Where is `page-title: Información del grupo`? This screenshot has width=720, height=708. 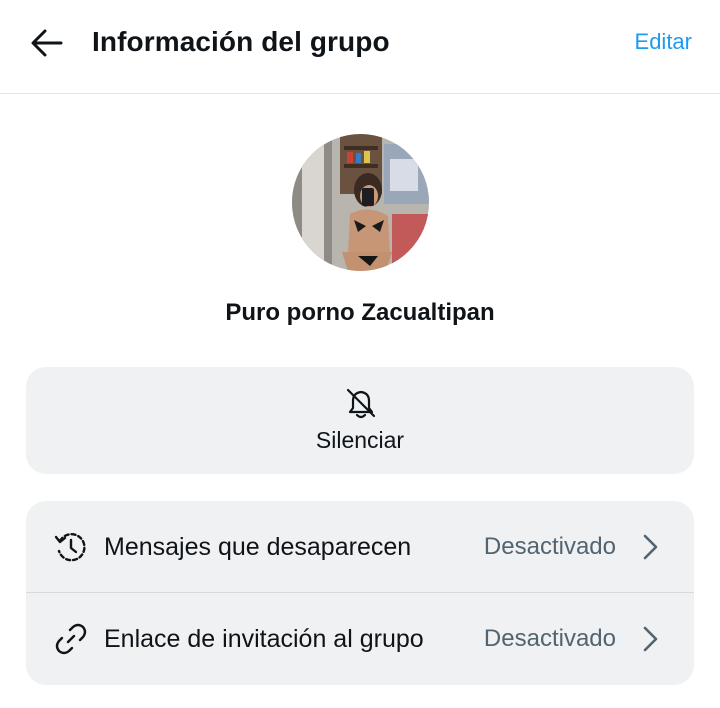
page-title: Información del grupo is located at coordinates (241, 41).